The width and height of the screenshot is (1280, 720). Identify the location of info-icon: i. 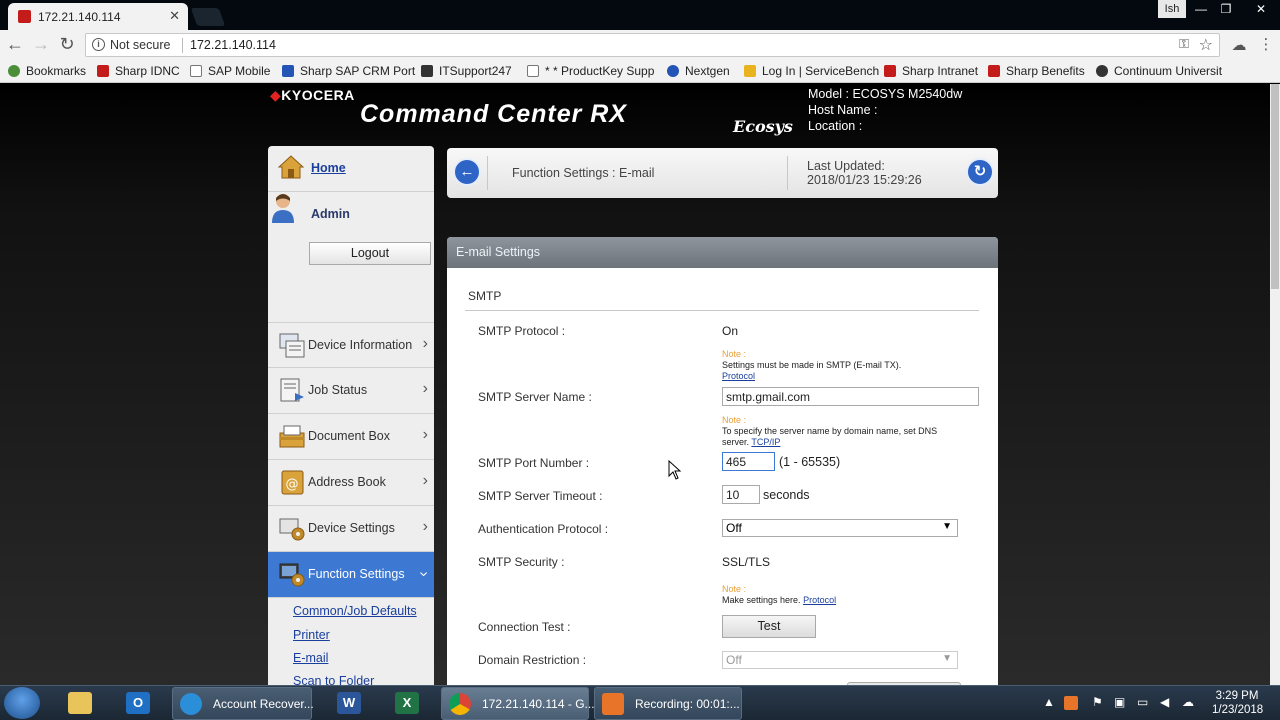
(98, 44).